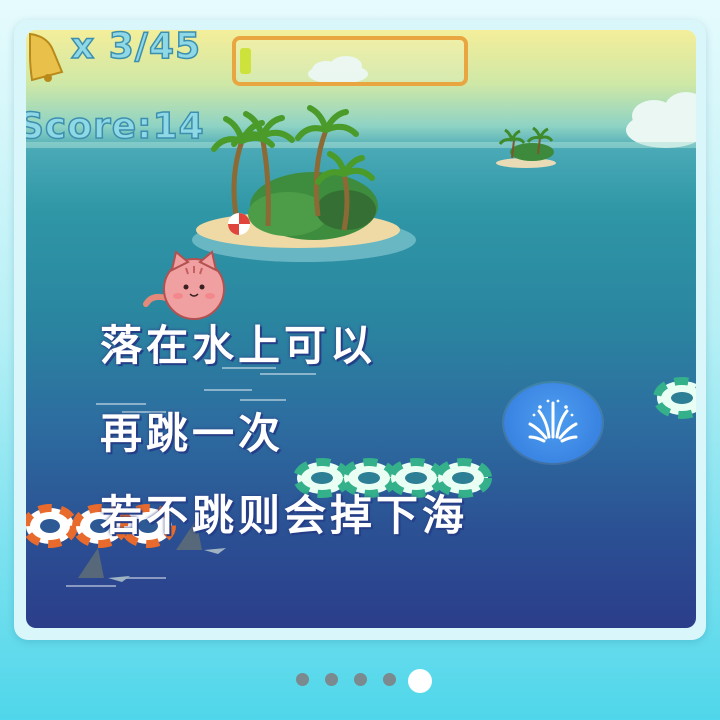 Image resolution: width=720 pixels, height=720 pixels. I want to click on overlay-text-line-2: 再跳一次, so click(192, 433).